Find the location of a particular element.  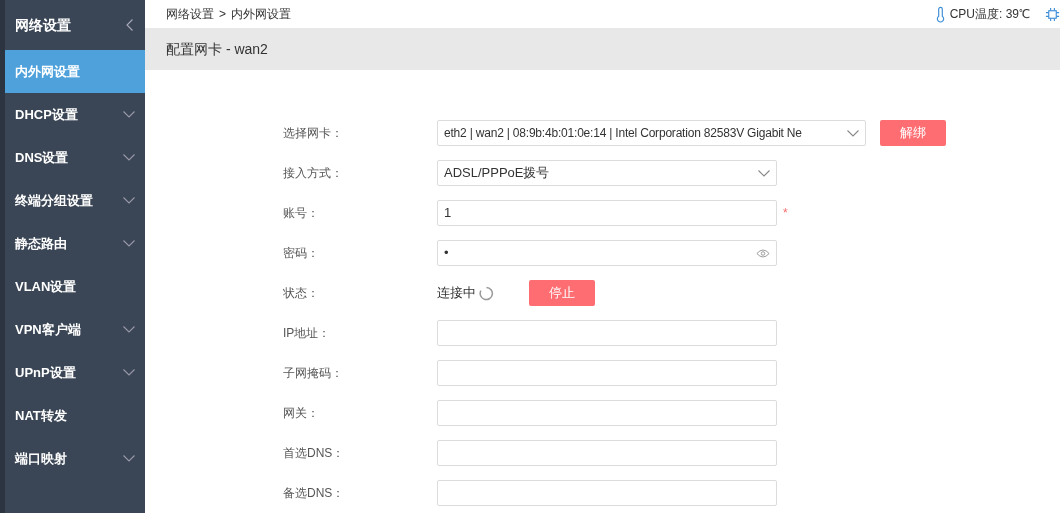

field-label: 首选DNS： is located at coordinates (314, 453).